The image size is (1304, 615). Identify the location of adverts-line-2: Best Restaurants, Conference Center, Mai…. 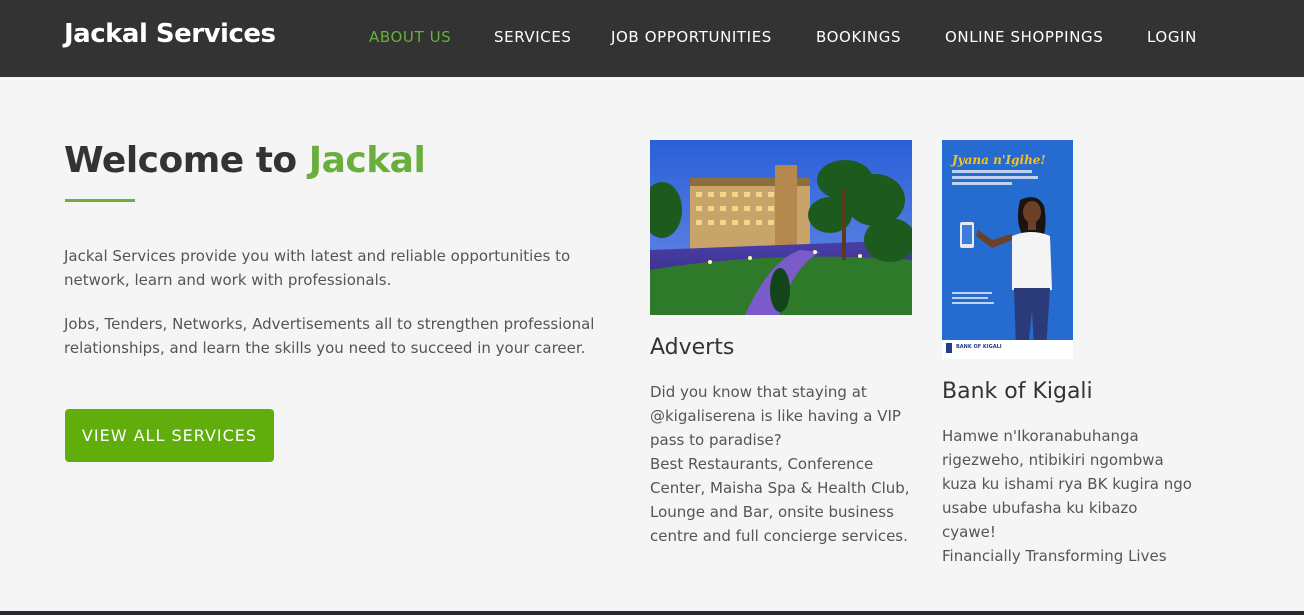
(780, 500).